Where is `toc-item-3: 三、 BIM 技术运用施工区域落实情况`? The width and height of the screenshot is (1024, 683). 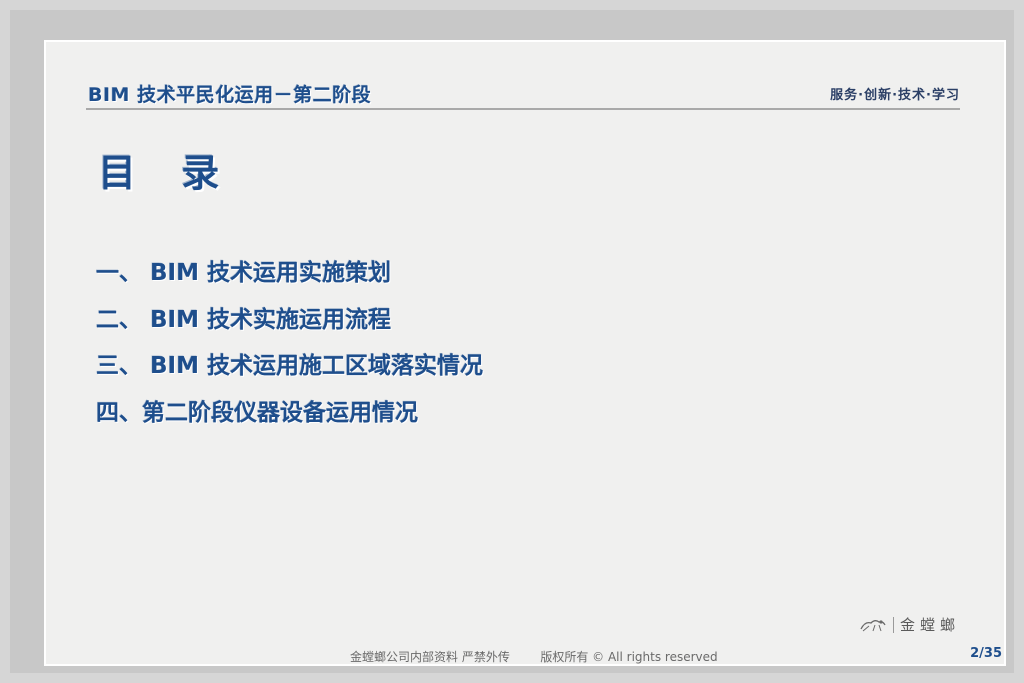
toc-item-3: 三、 BIM 技术运用施工区域落实情况 is located at coordinates (289, 366).